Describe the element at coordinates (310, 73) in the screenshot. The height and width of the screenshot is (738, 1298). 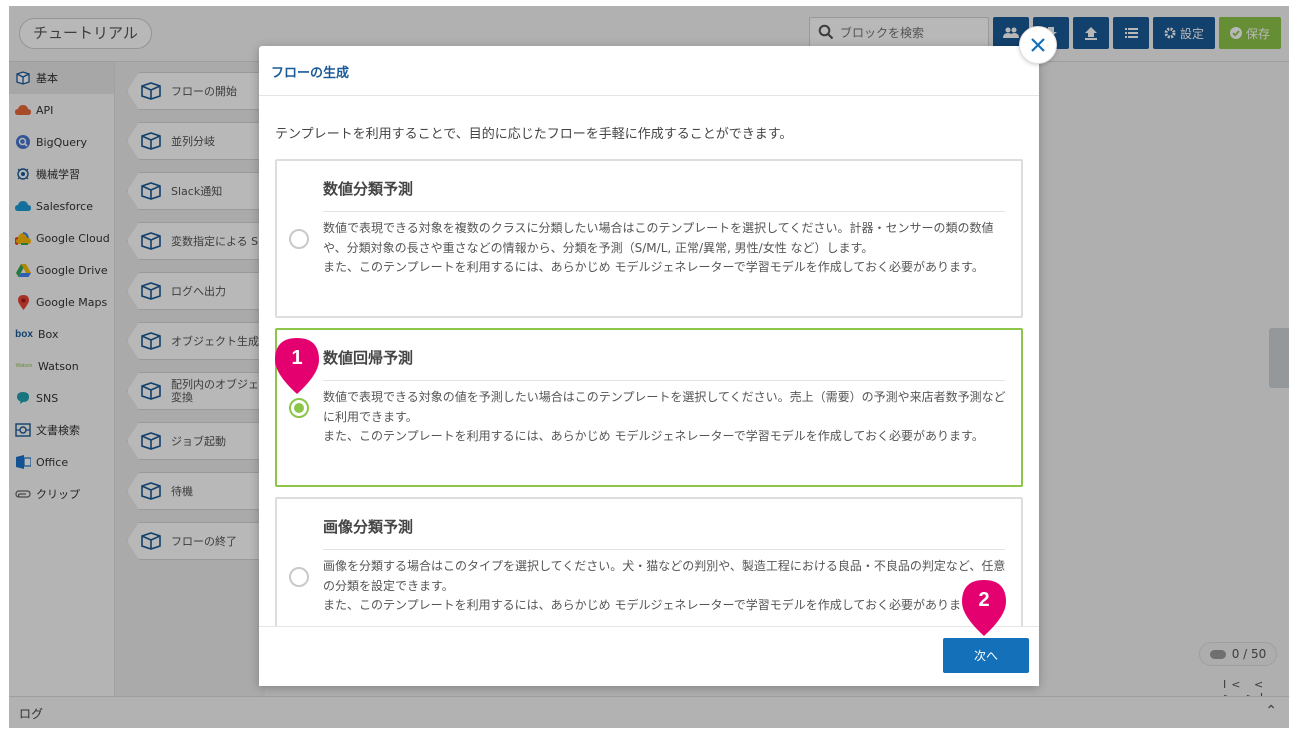
I see `dialog-title: フローの生成` at that location.